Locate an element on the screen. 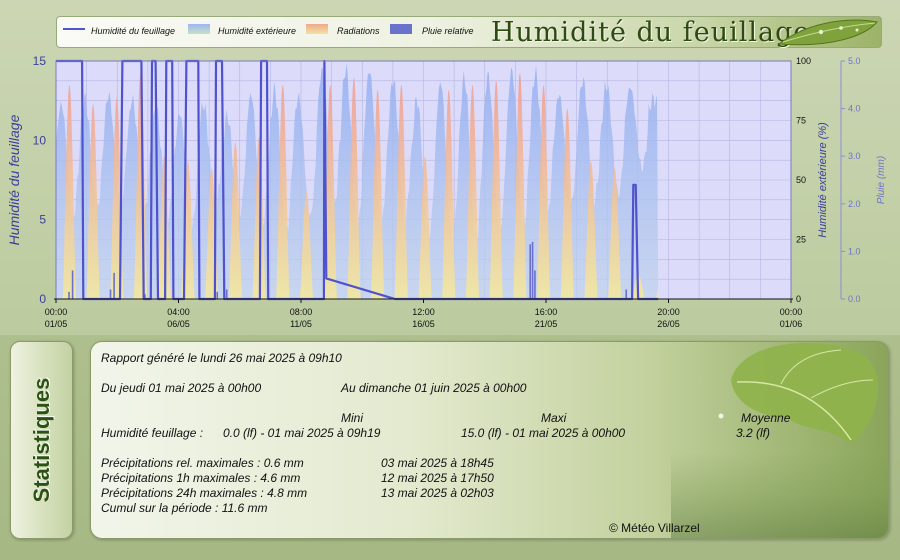 This screenshot has width=900, height=560. x-tick-label-date: 16/05 is located at coordinates (423, 324).